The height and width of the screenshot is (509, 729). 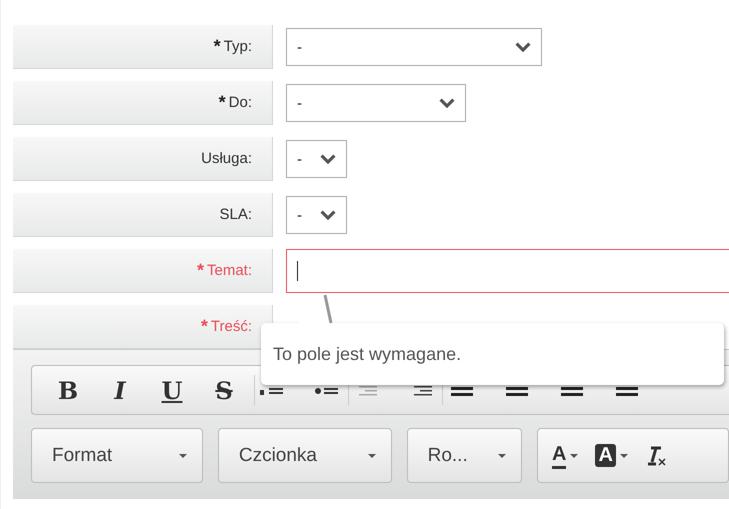 What do you see at coordinates (143, 47) in the screenshot?
I see `field-label: * Typ:` at bounding box center [143, 47].